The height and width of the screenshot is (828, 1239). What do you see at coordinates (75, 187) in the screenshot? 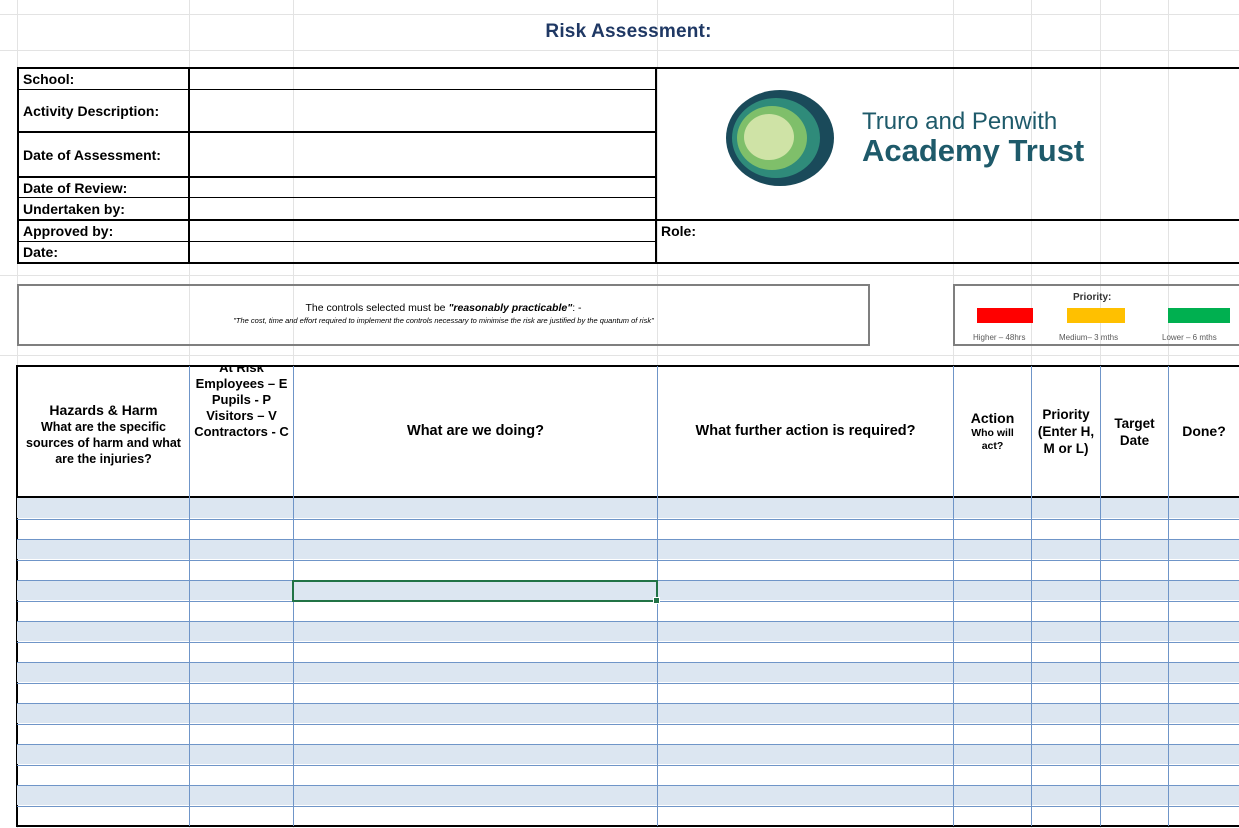
I see `date-of-review-label: Date of Review:` at bounding box center [75, 187].